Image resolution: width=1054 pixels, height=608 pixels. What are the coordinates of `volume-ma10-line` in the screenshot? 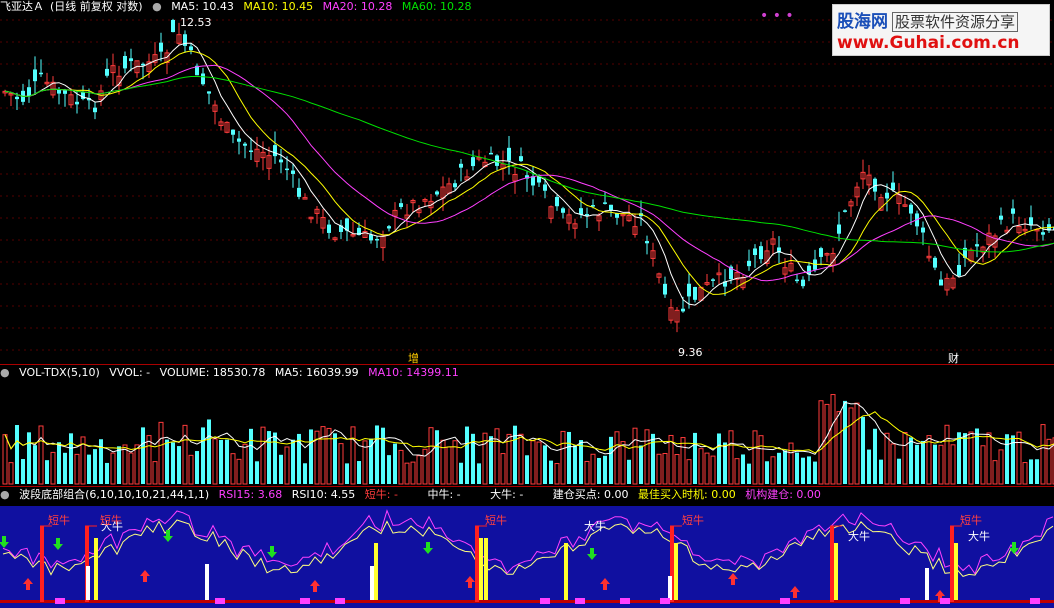 It's located at (529, 432).